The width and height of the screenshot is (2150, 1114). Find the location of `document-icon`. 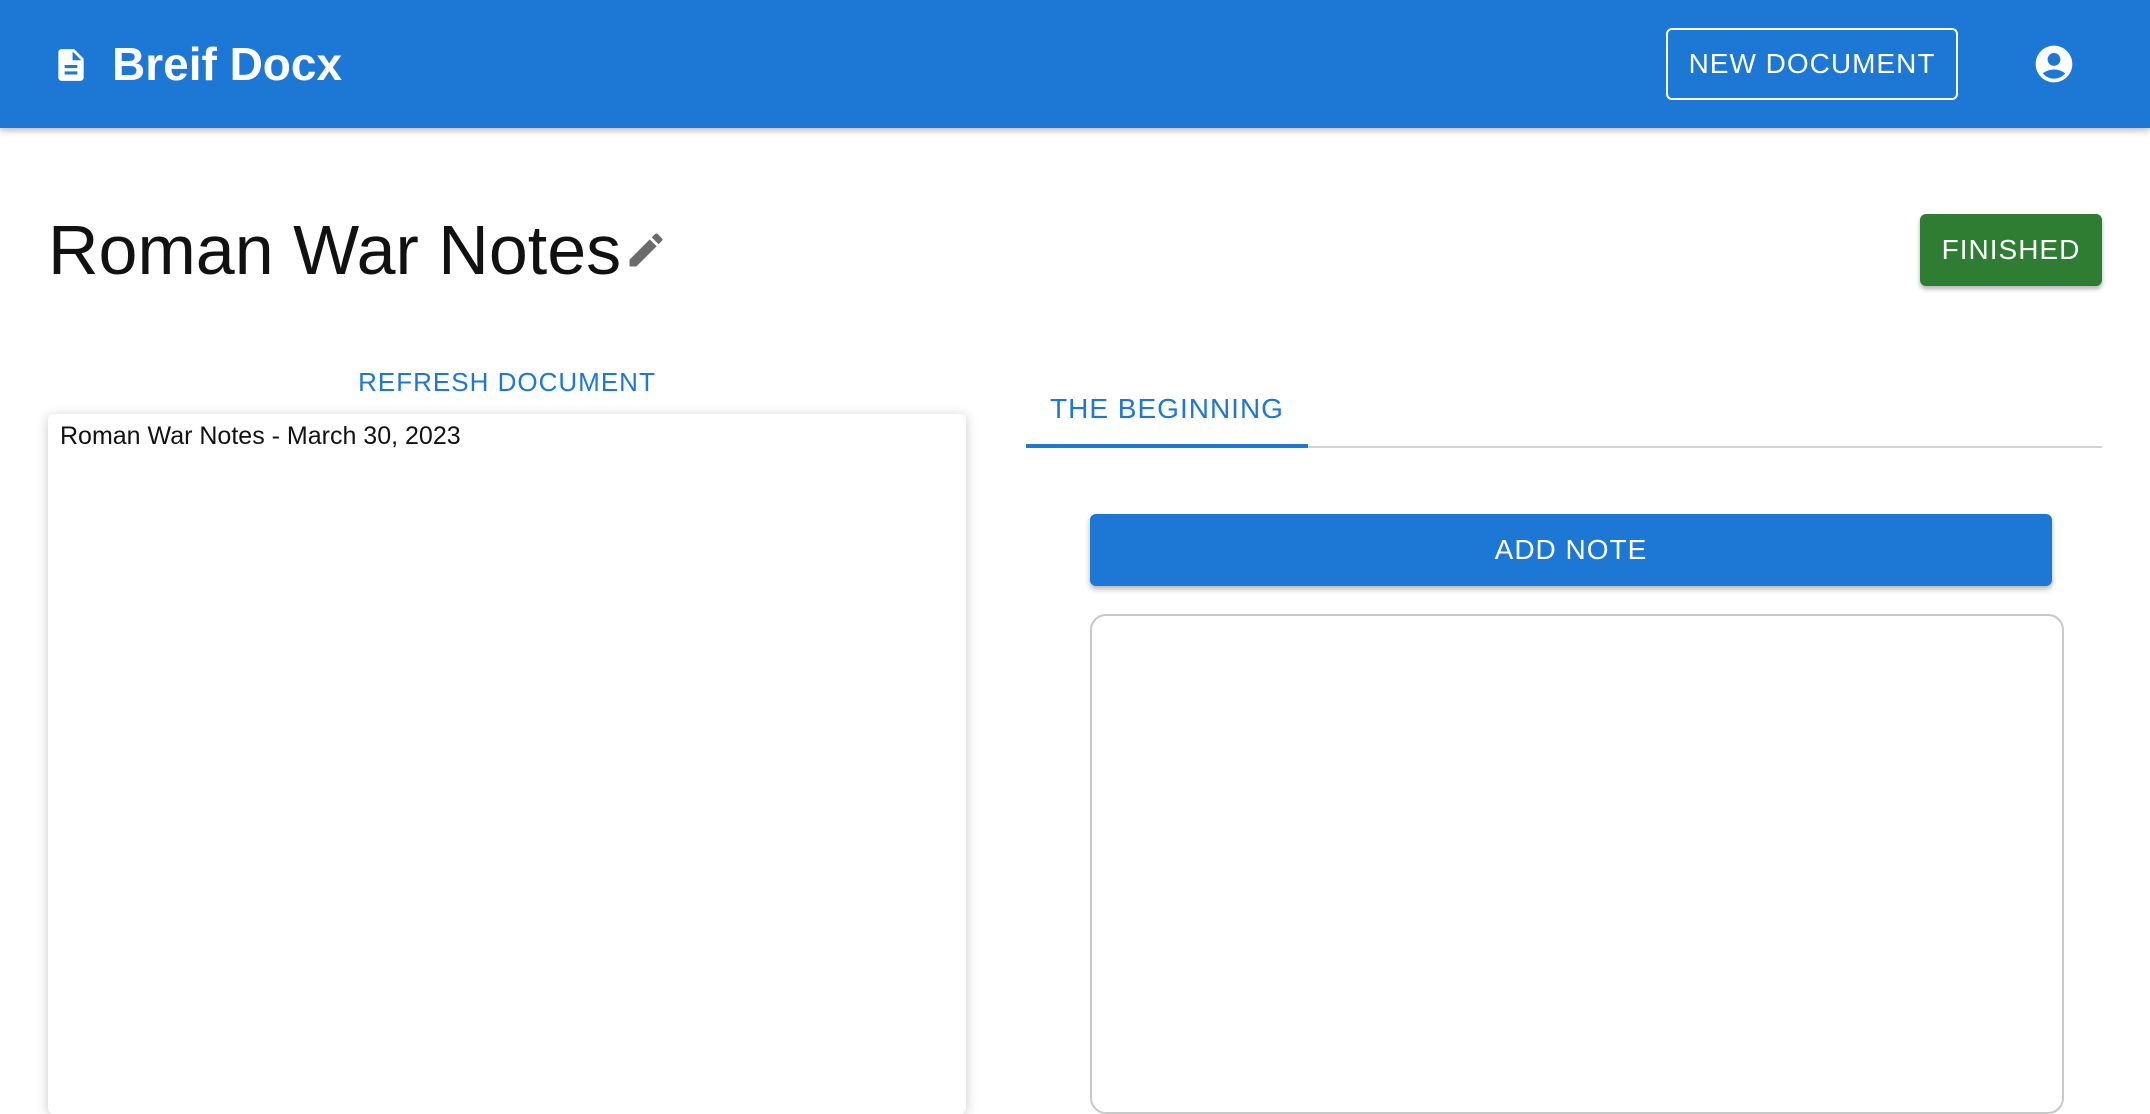

document-icon is located at coordinates (71, 65).